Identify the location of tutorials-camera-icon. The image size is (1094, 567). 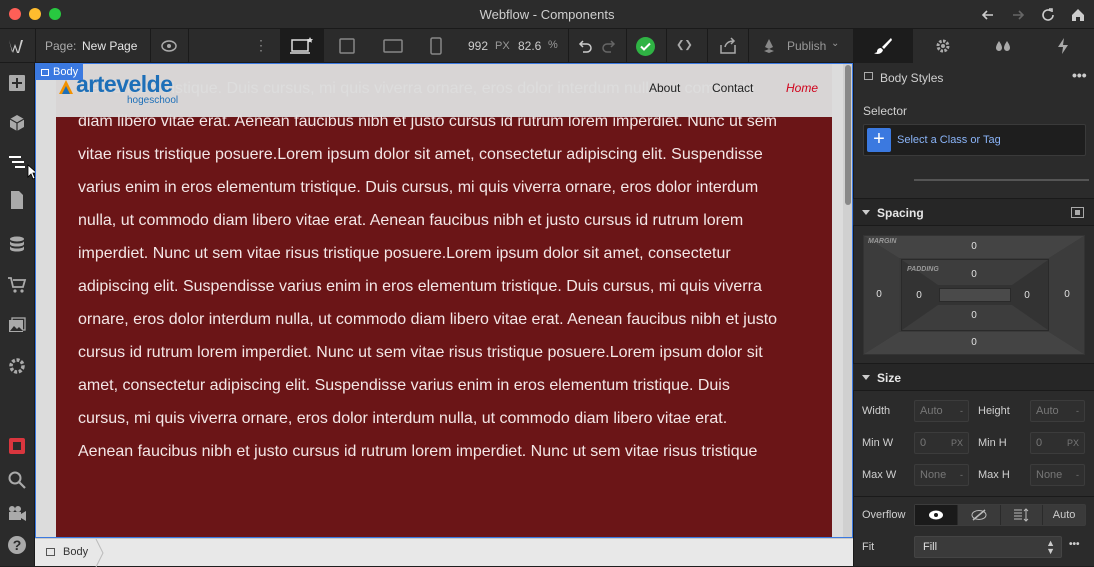
(17, 513).